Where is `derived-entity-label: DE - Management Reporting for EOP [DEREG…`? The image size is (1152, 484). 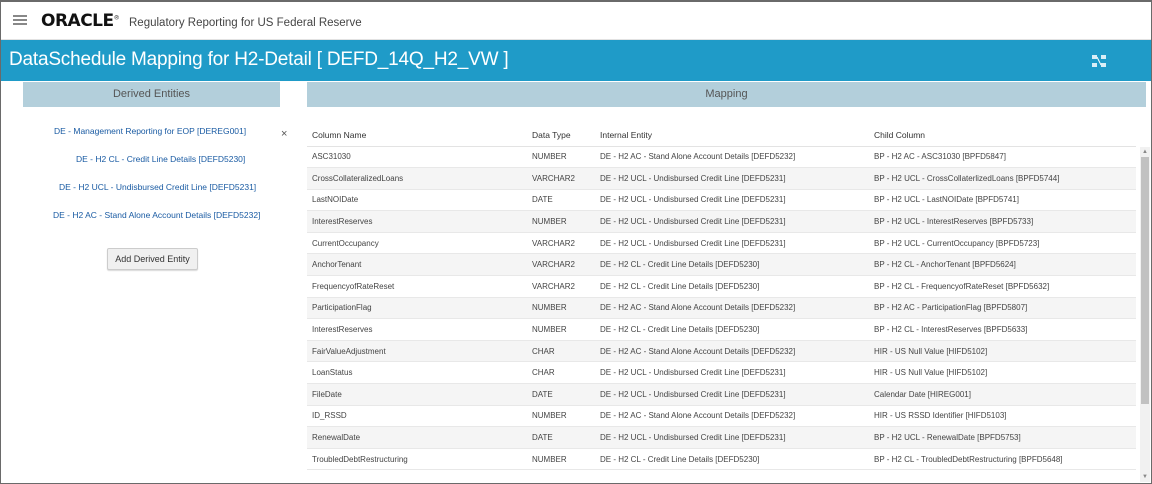
derived-entity-label: DE - Management Reporting for EOP [DEREG… is located at coordinates (160, 131).